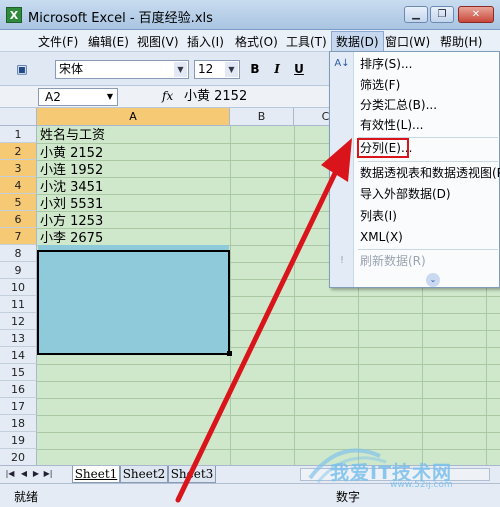  Describe the element at coordinates (421, 485) in the screenshot. I see `watermark-url: www.52ij.com` at that location.